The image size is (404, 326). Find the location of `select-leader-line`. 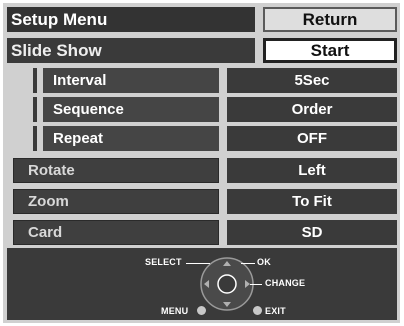

select-leader-line is located at coordinates (198, 263).